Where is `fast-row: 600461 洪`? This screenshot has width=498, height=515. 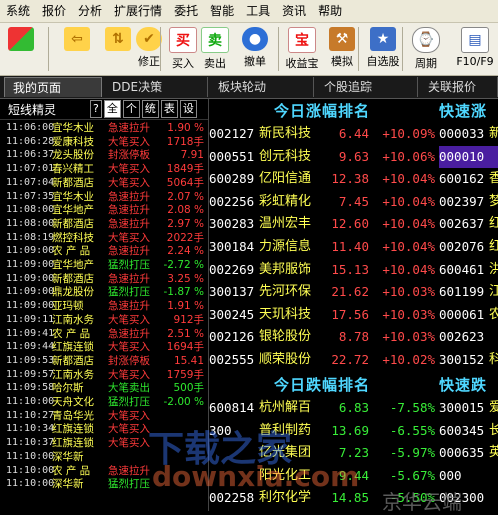 fast-row: 600461 洪 is located at coordinates (468, 270).